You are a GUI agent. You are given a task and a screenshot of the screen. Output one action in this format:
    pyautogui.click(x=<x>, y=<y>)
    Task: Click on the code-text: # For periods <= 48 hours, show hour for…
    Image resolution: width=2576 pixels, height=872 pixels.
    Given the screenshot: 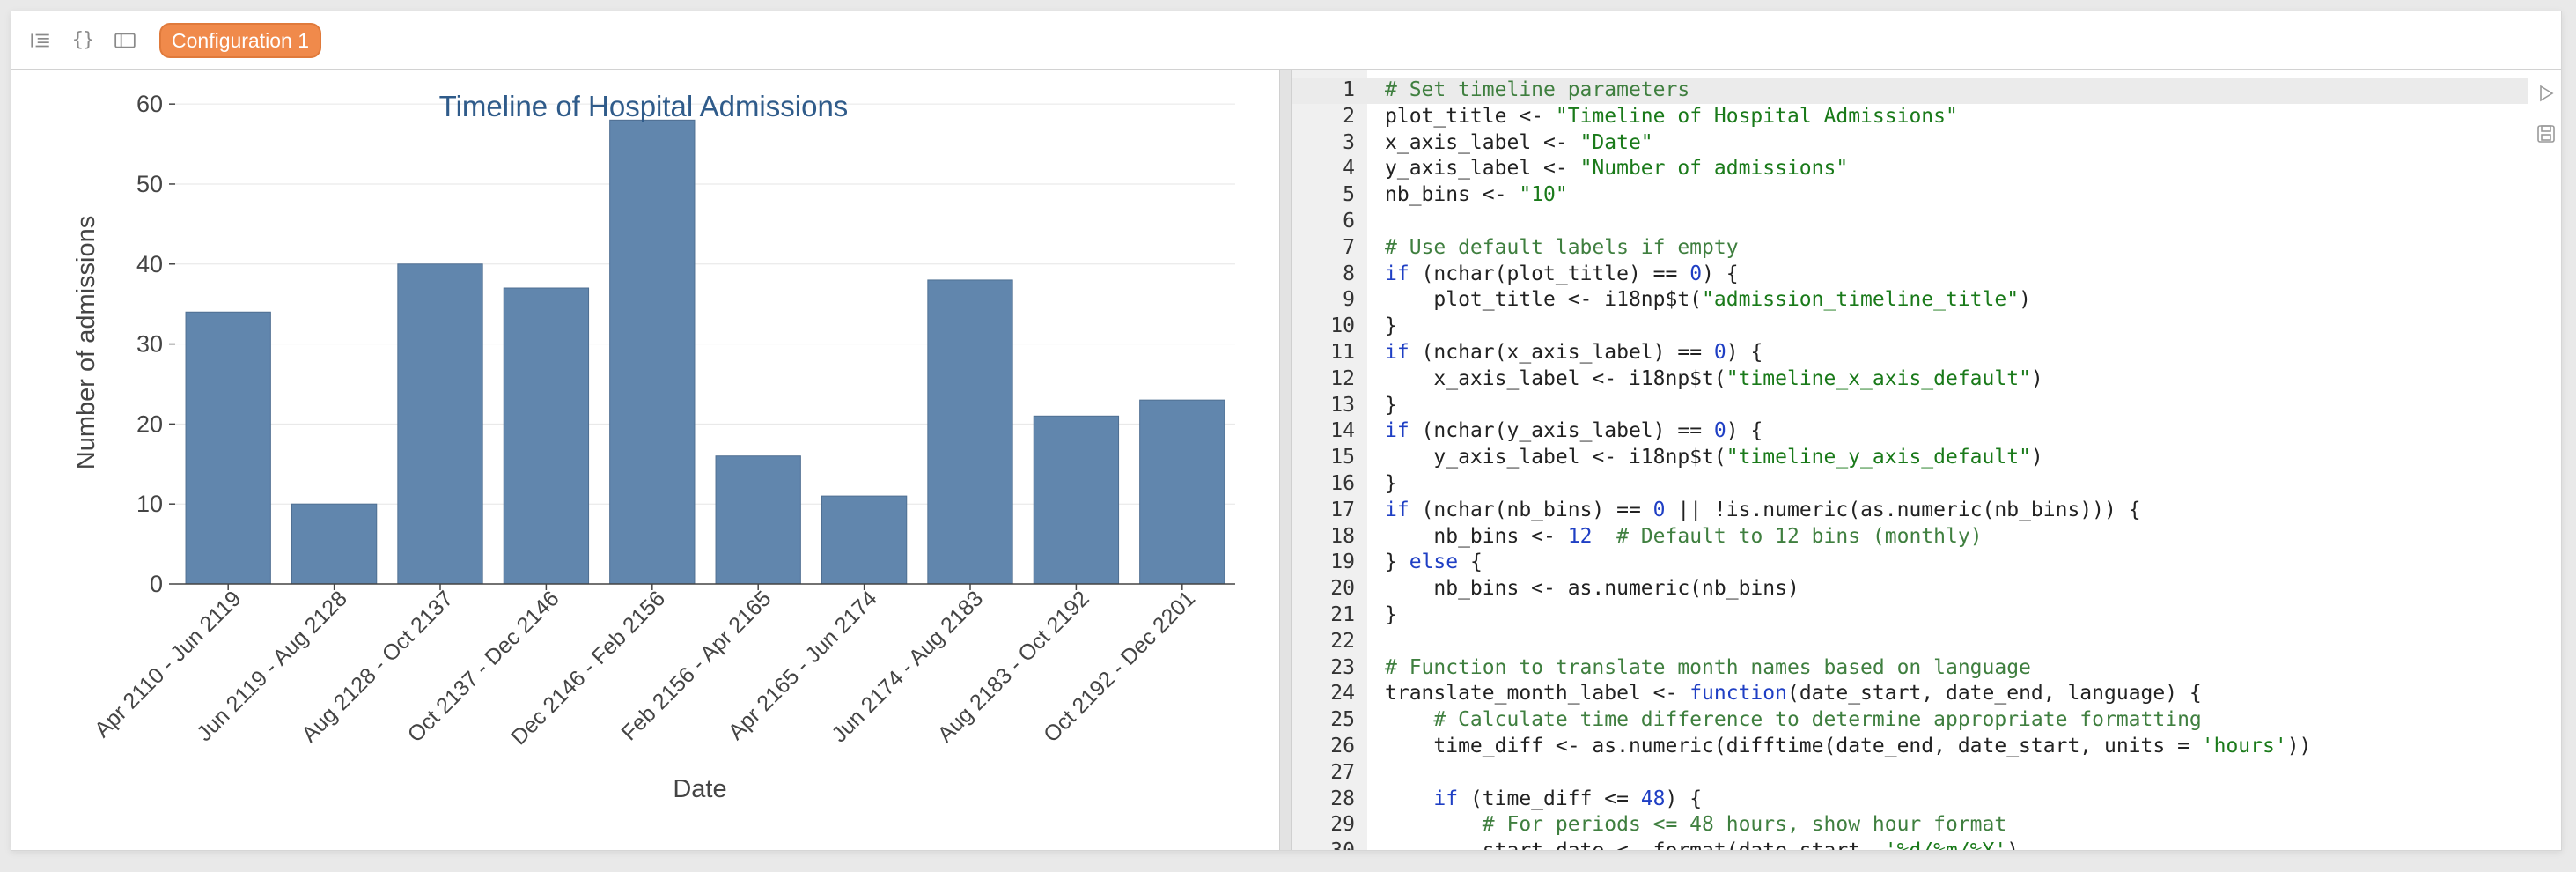 What is the action you would take?
    pyautogui.click(x=1745, y=825)
    